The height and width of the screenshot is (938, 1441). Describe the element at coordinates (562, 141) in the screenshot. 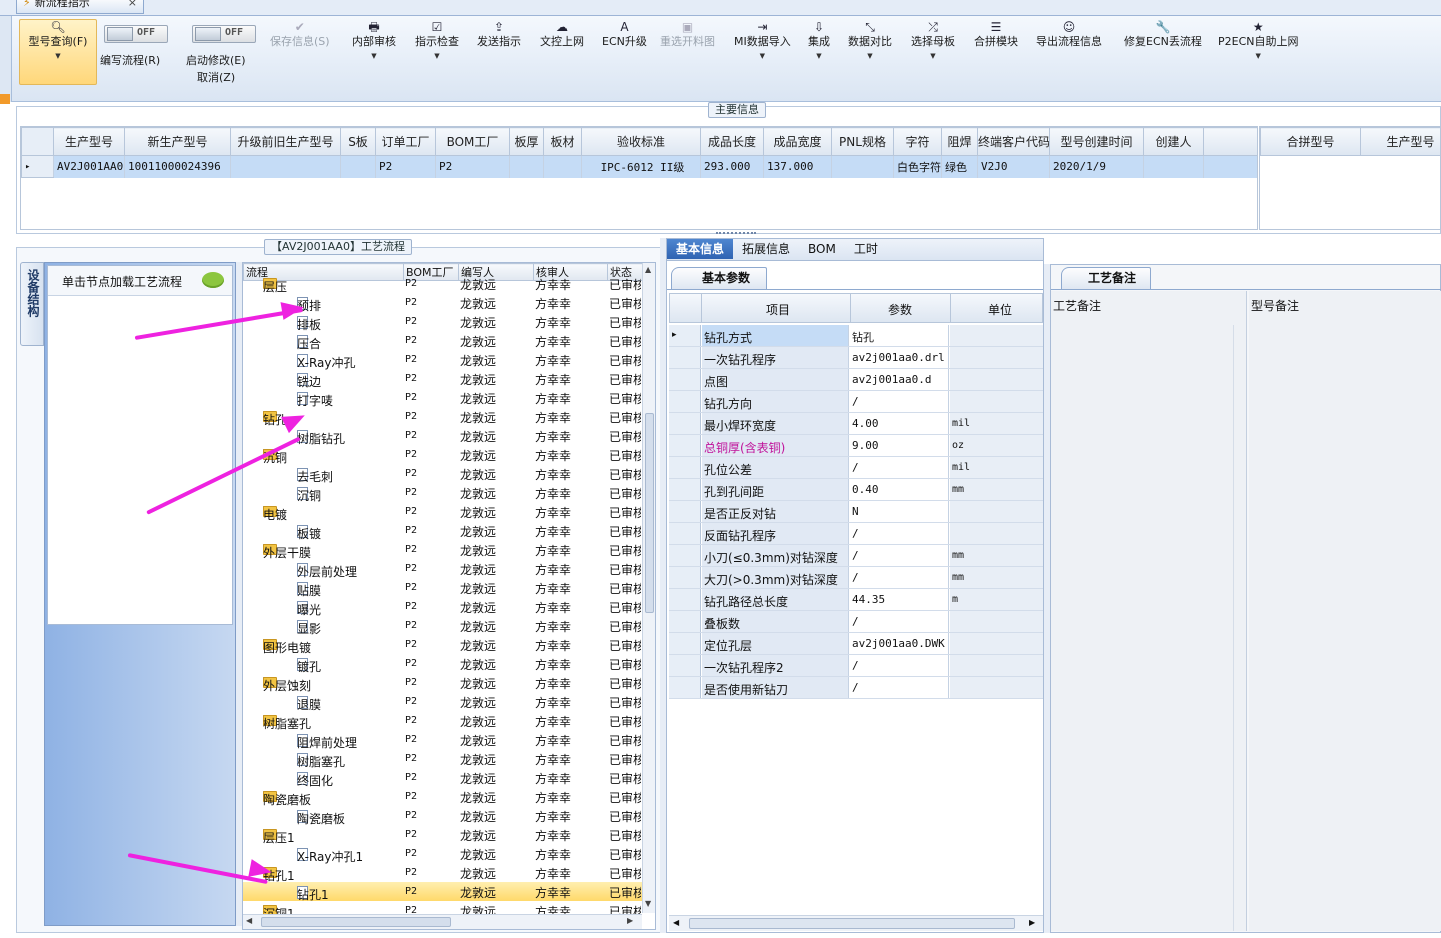

I see `main-col-header: 板材` at that location.